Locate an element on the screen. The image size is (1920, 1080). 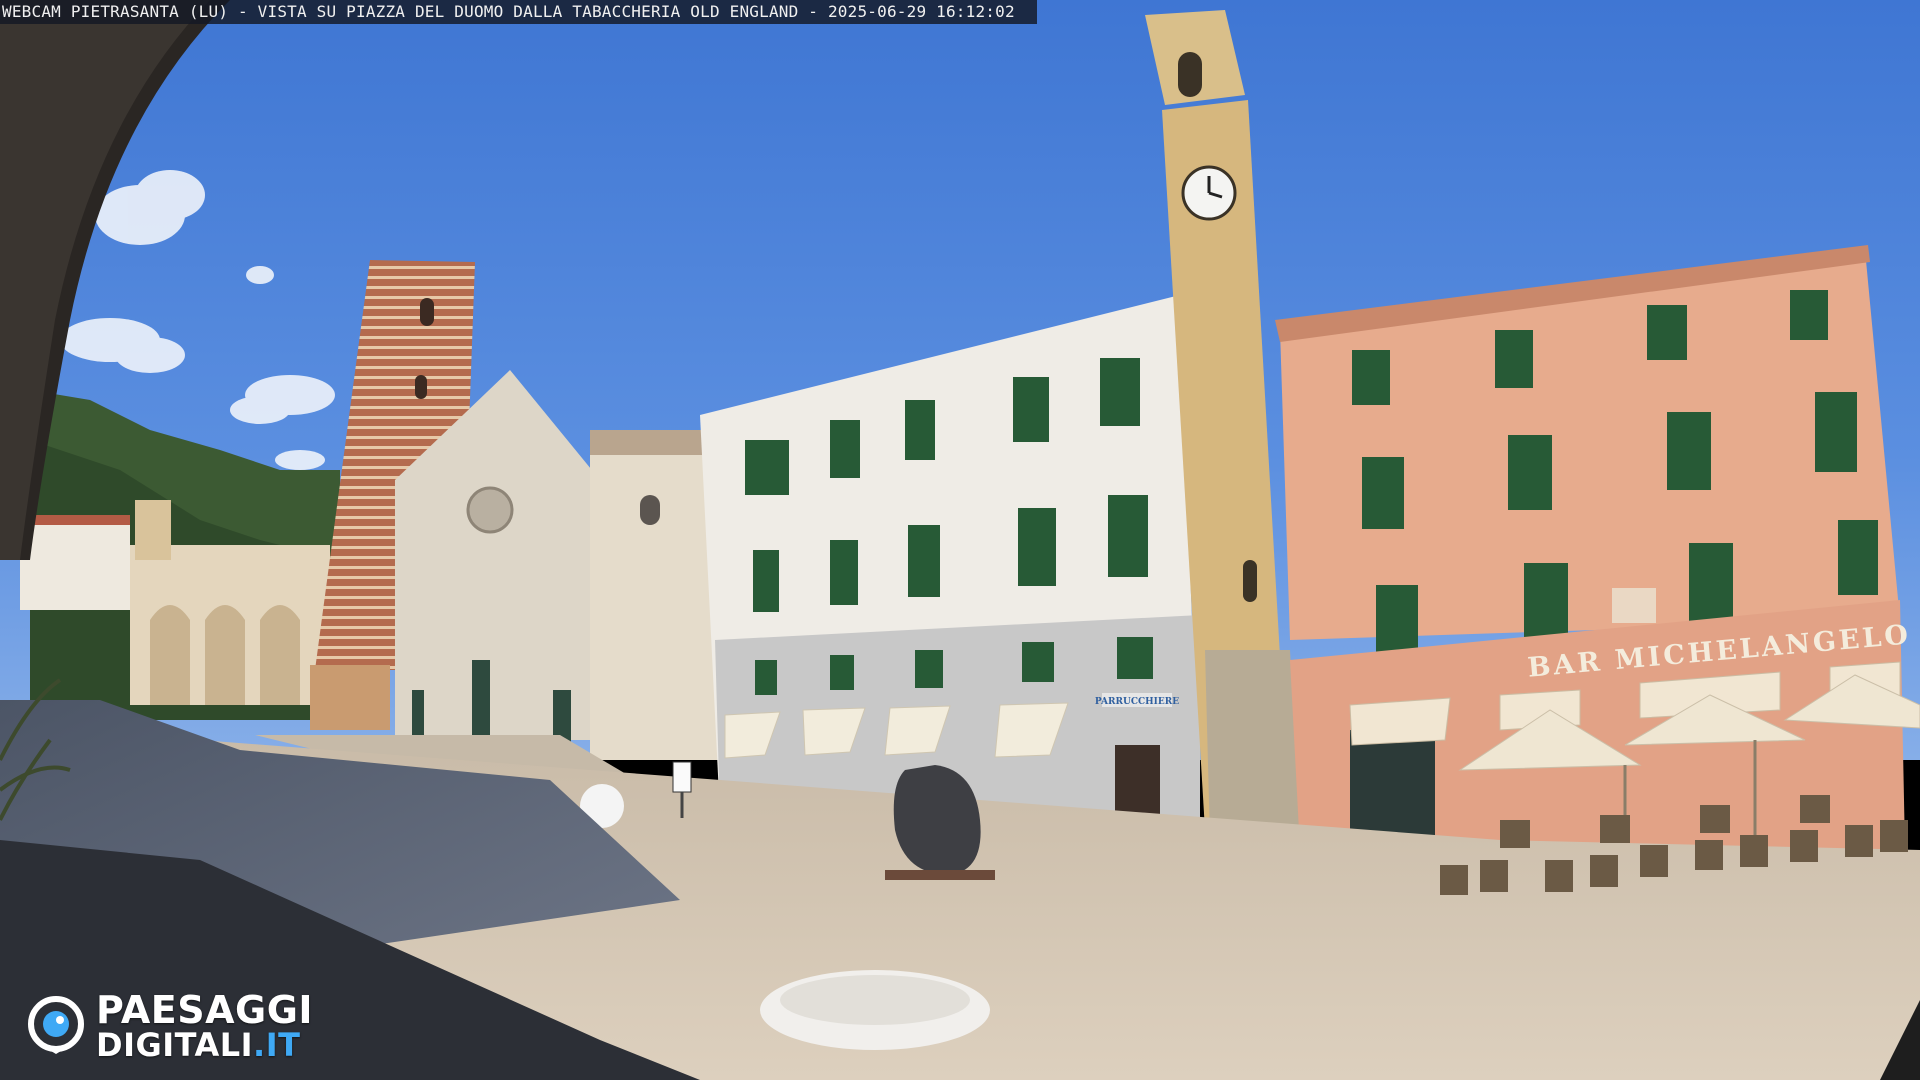
paesaggi-digitali-logo: PAESAGGI DIGITALI.IT is located at coordinates (169, 1026).